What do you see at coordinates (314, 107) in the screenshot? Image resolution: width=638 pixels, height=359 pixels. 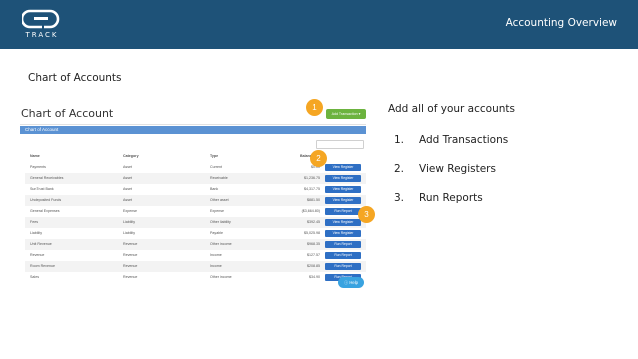 I see `step-badge-1: 1` at bounding box center [314, 107].